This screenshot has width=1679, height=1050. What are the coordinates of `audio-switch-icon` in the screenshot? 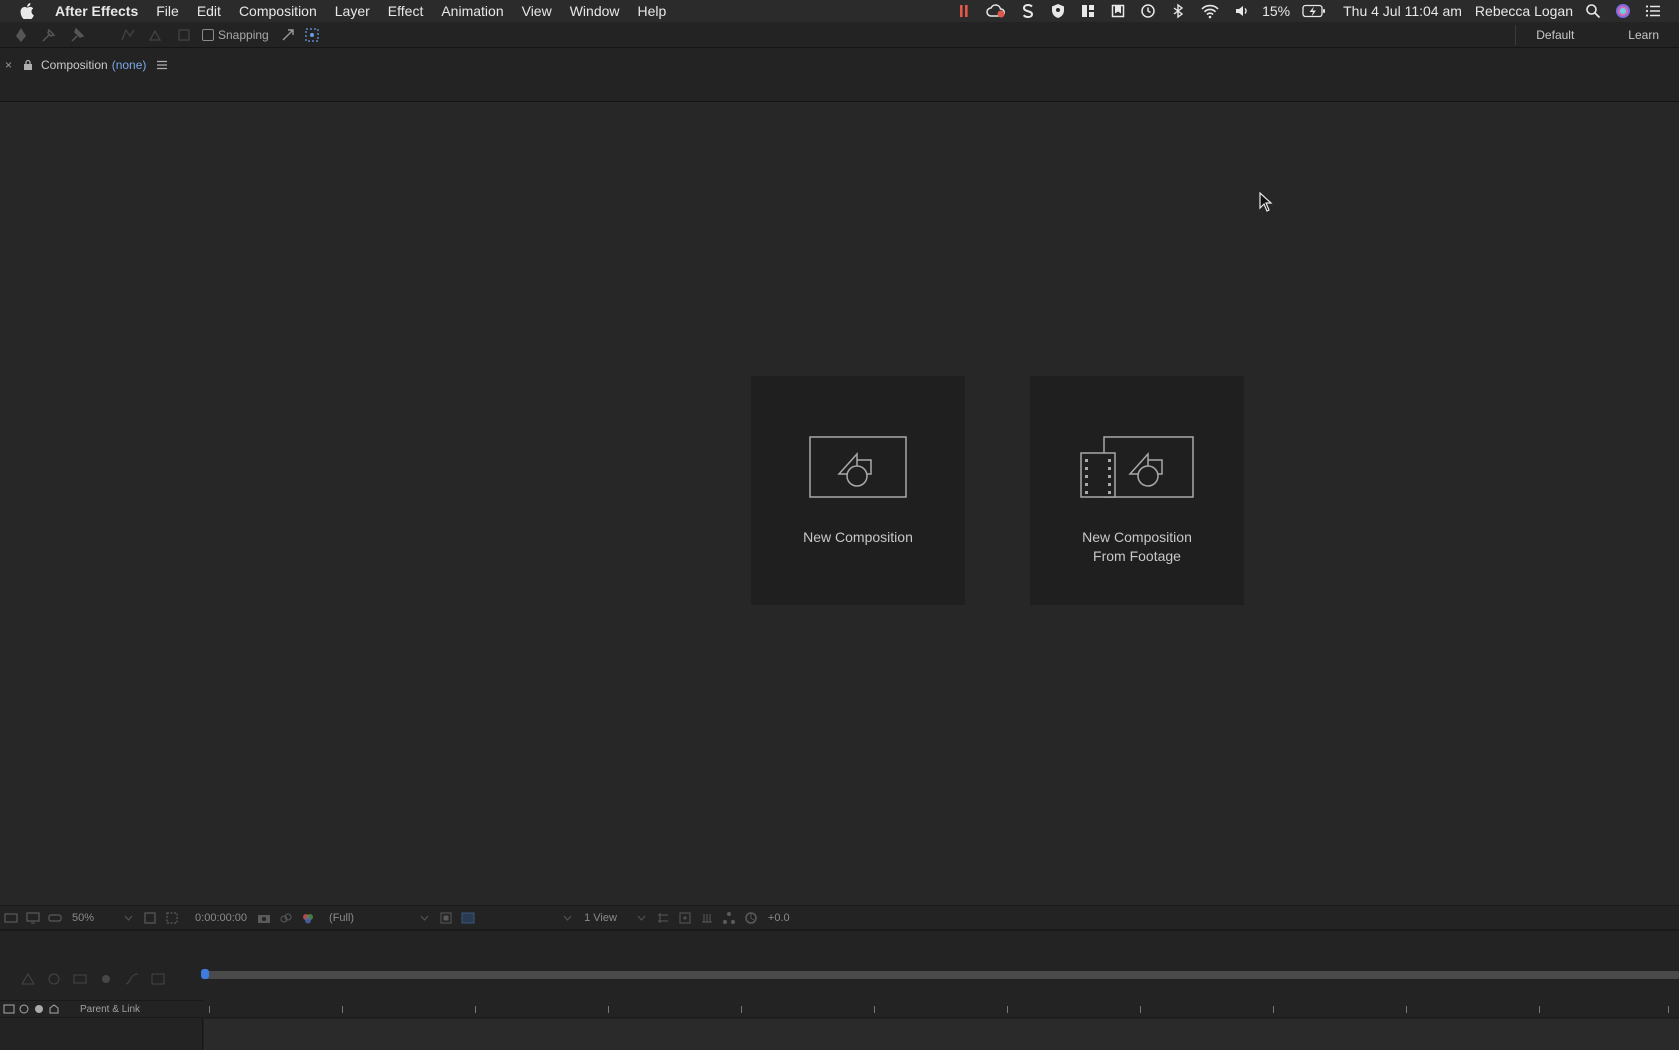 It's located at (24, 1009).